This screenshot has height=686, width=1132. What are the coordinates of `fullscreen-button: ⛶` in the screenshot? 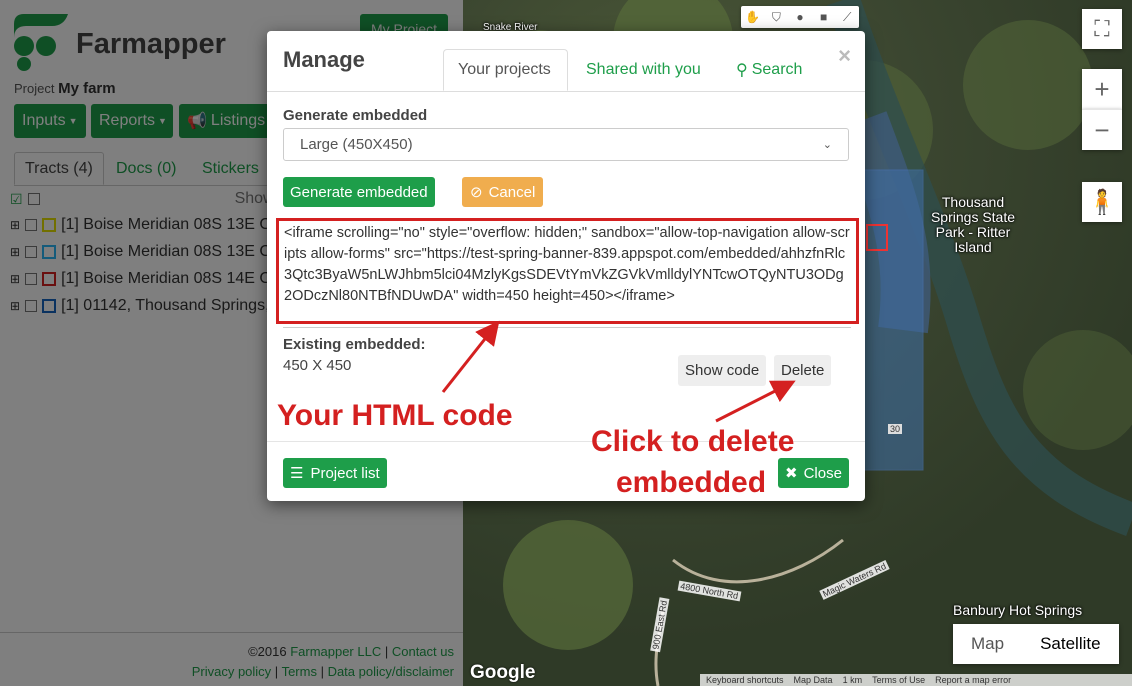 It's located at (1102, 29).